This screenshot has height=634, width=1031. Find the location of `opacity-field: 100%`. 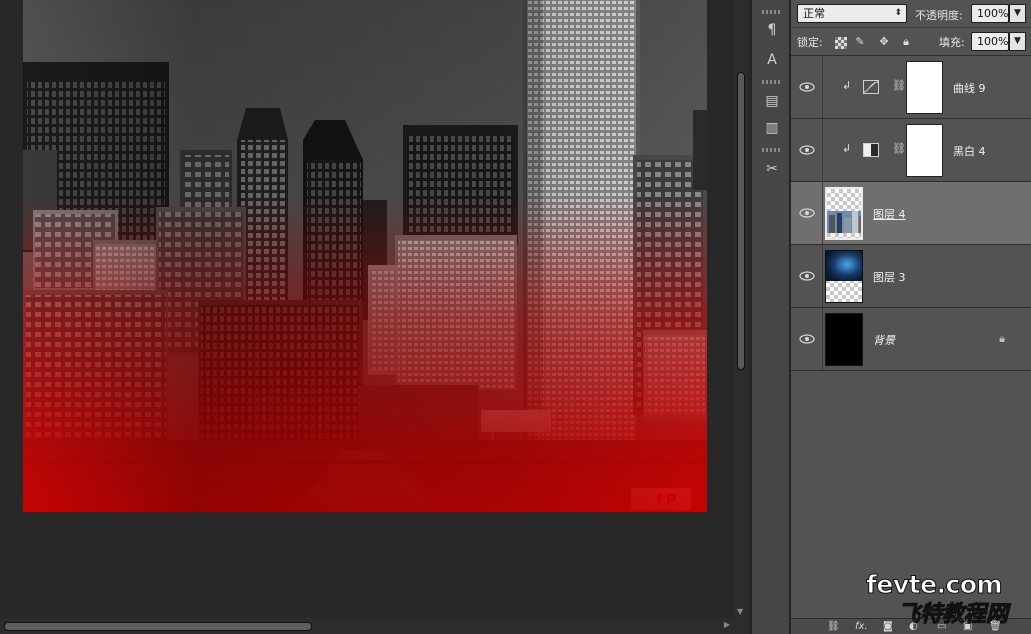

opacity-field: 100% is located at coordinates (990, 13).